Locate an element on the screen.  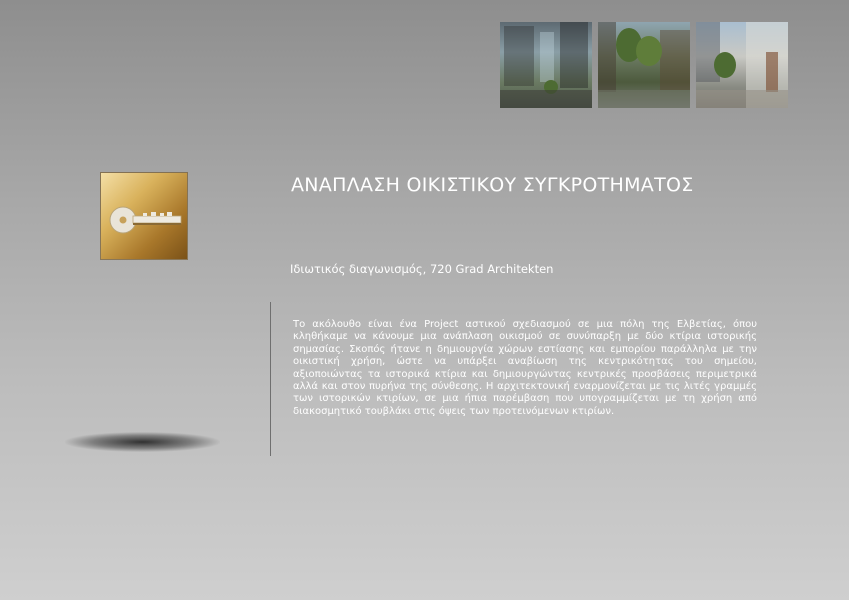
street-facades-render is located at coordinates (742, 65).